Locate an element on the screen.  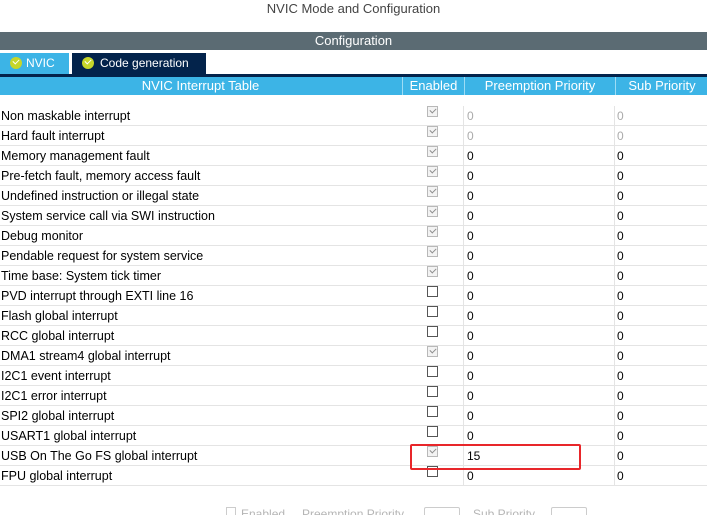
table-row: USB On The Go FS global interrupt 15 0 is located at coordinates (353, 456).